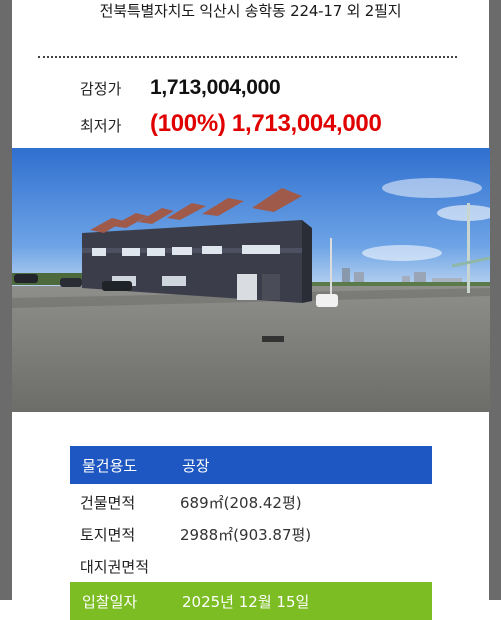  Describe the element at coordinates (110, 465) in the screenshot. I see `usage-label: 물건용도` at that location.